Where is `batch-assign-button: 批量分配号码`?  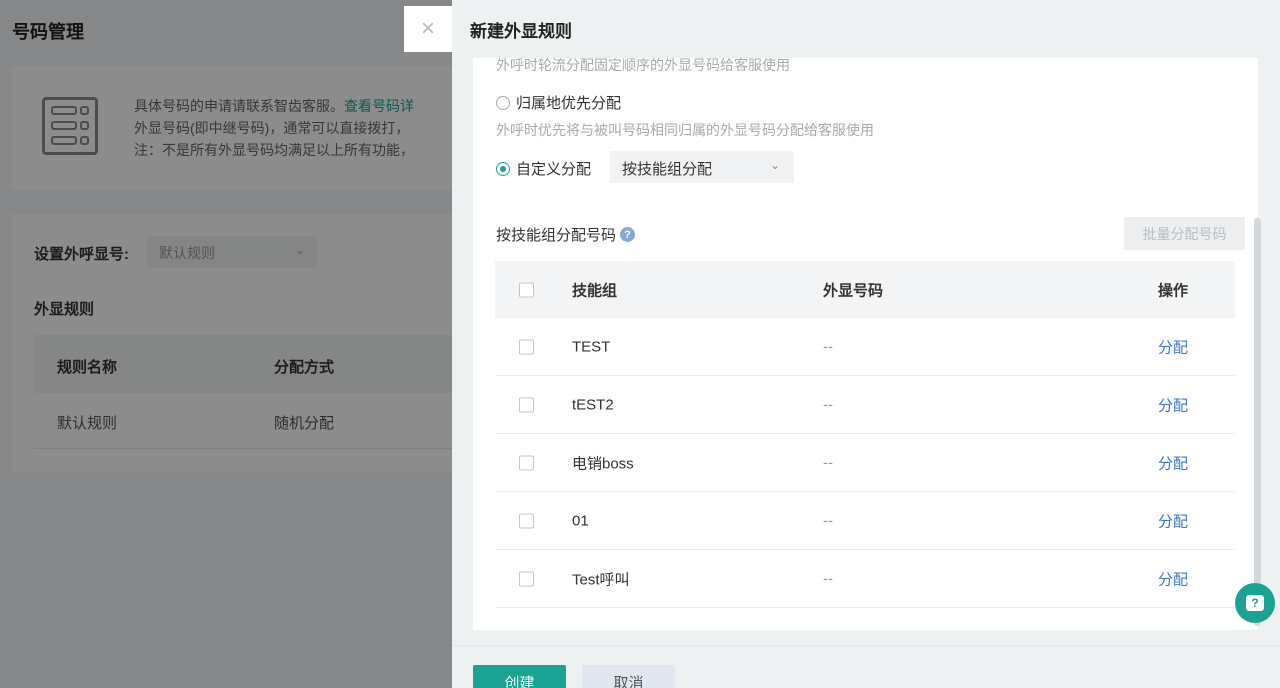
batch-assign-button: 批量分配号码 is located at coordinates (1184, 233).